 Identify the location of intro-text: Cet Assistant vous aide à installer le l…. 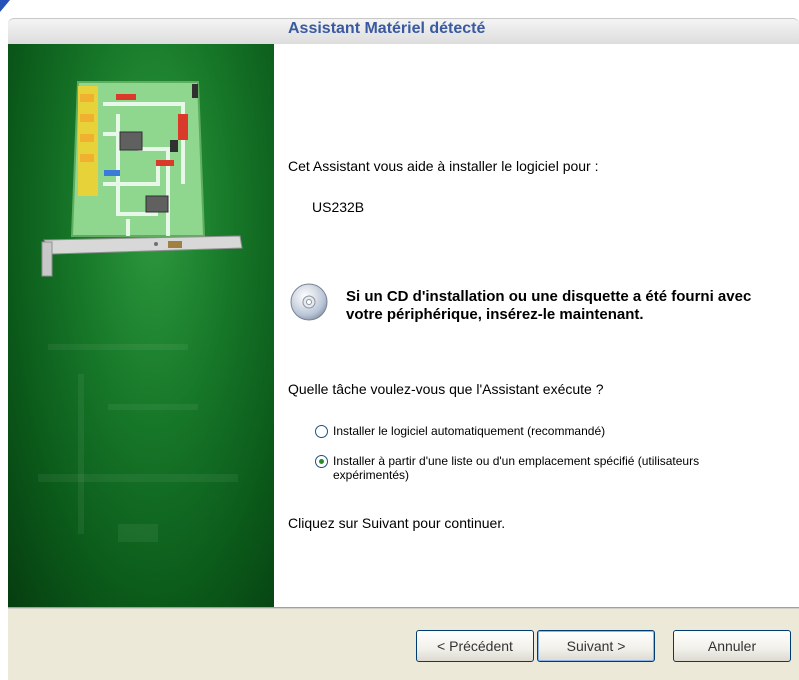
(443, 166).